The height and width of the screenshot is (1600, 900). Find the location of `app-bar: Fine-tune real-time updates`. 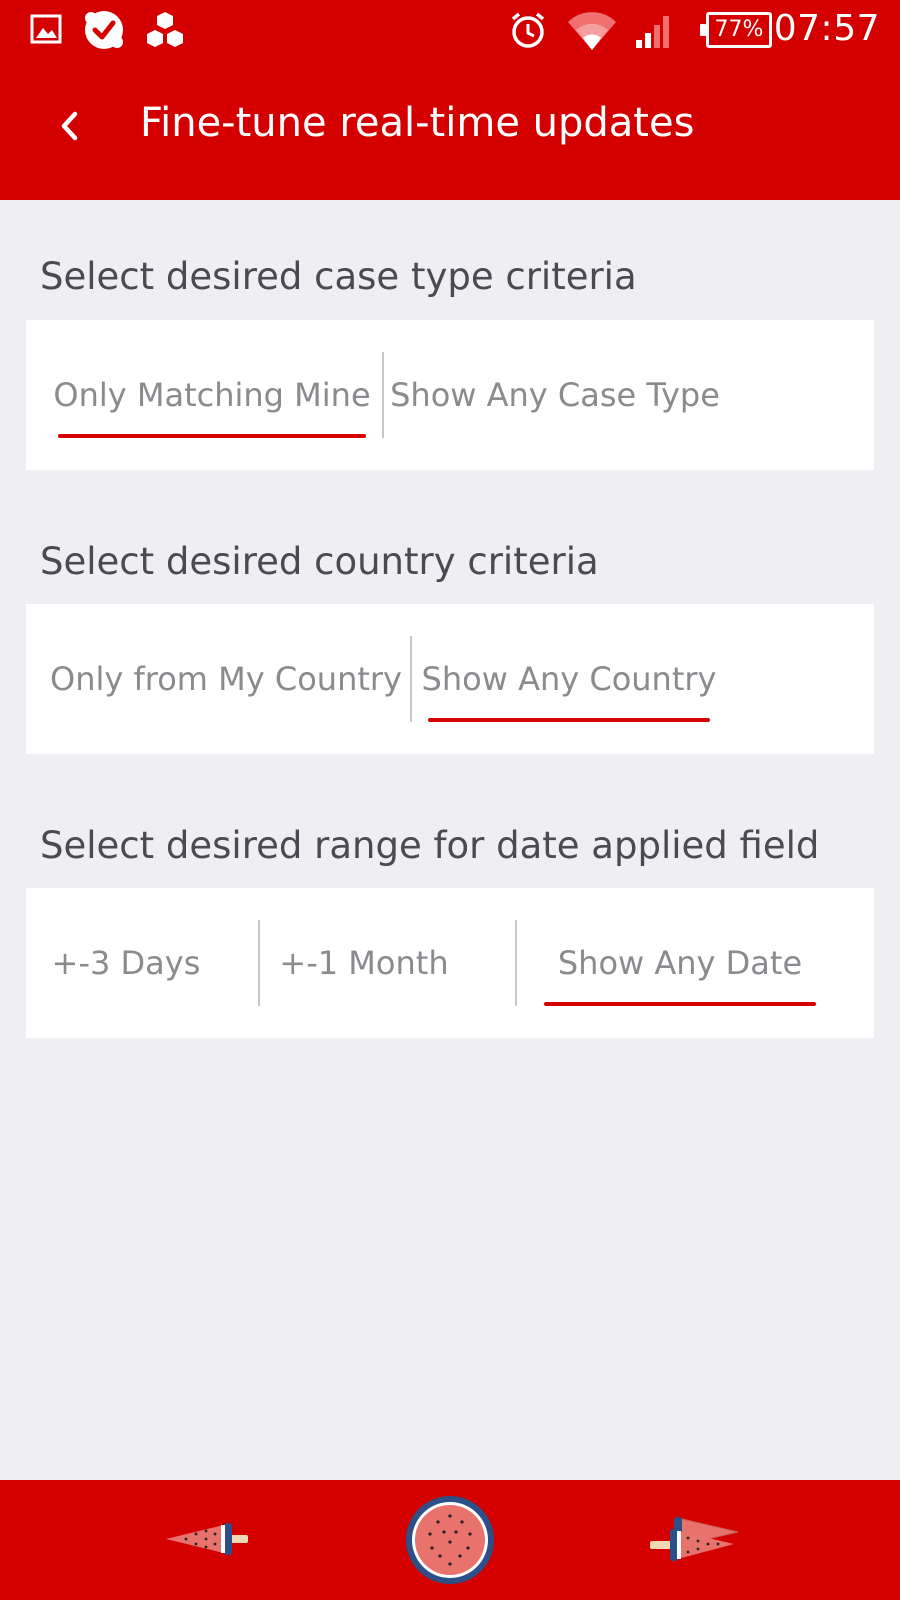

app-bar: Fine-tune real-time updates is located at coordinates (450, 131).